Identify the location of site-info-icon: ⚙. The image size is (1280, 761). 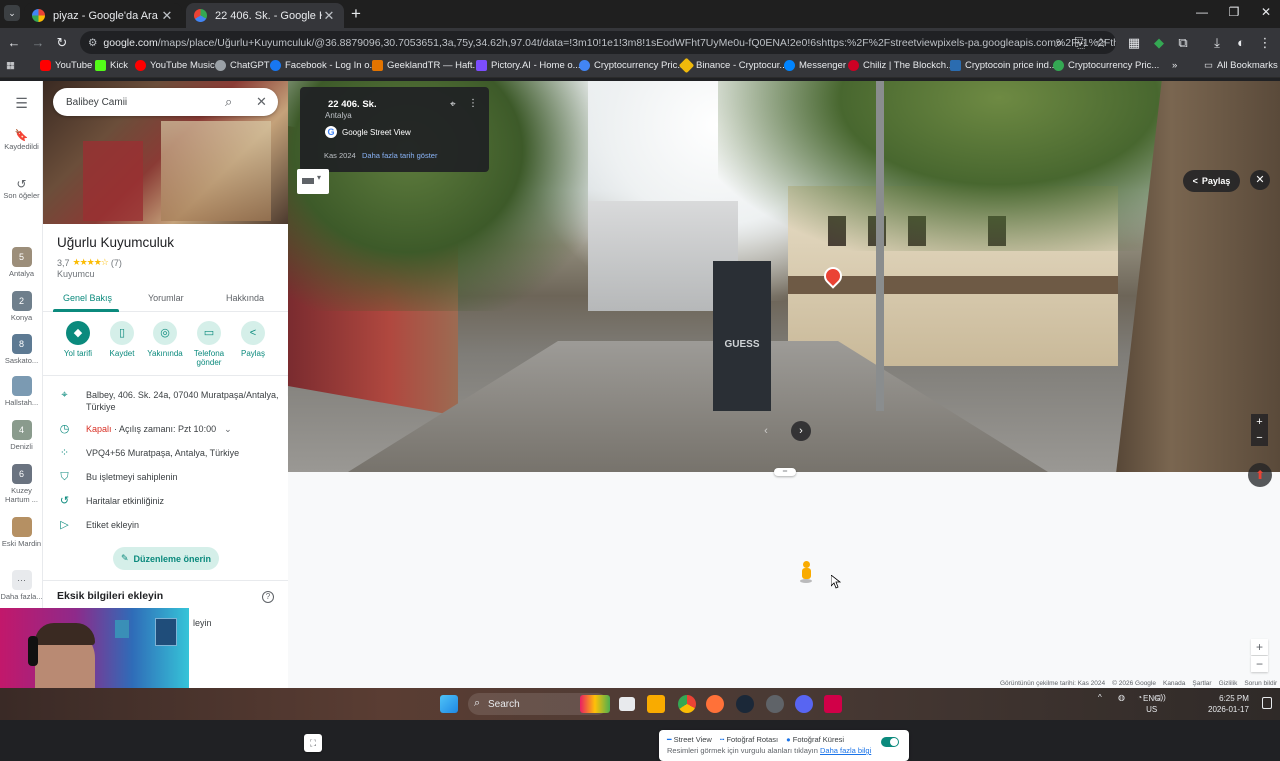
(92, 43).